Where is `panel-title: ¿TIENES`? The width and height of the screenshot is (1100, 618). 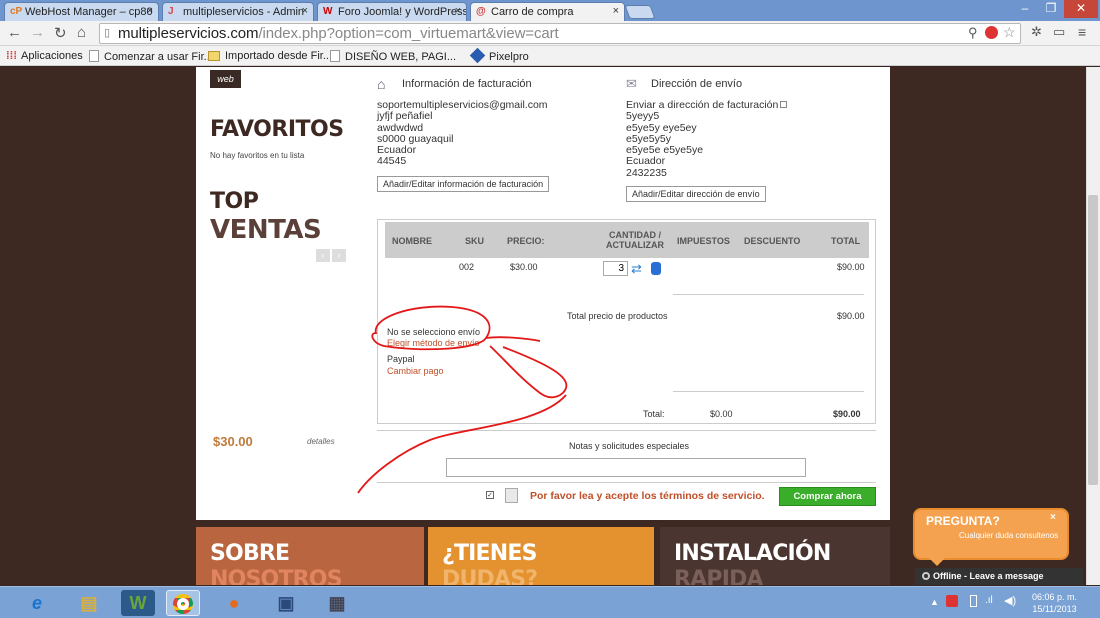
panel-title: ¿TIENES is located at coordinates (489, 553).